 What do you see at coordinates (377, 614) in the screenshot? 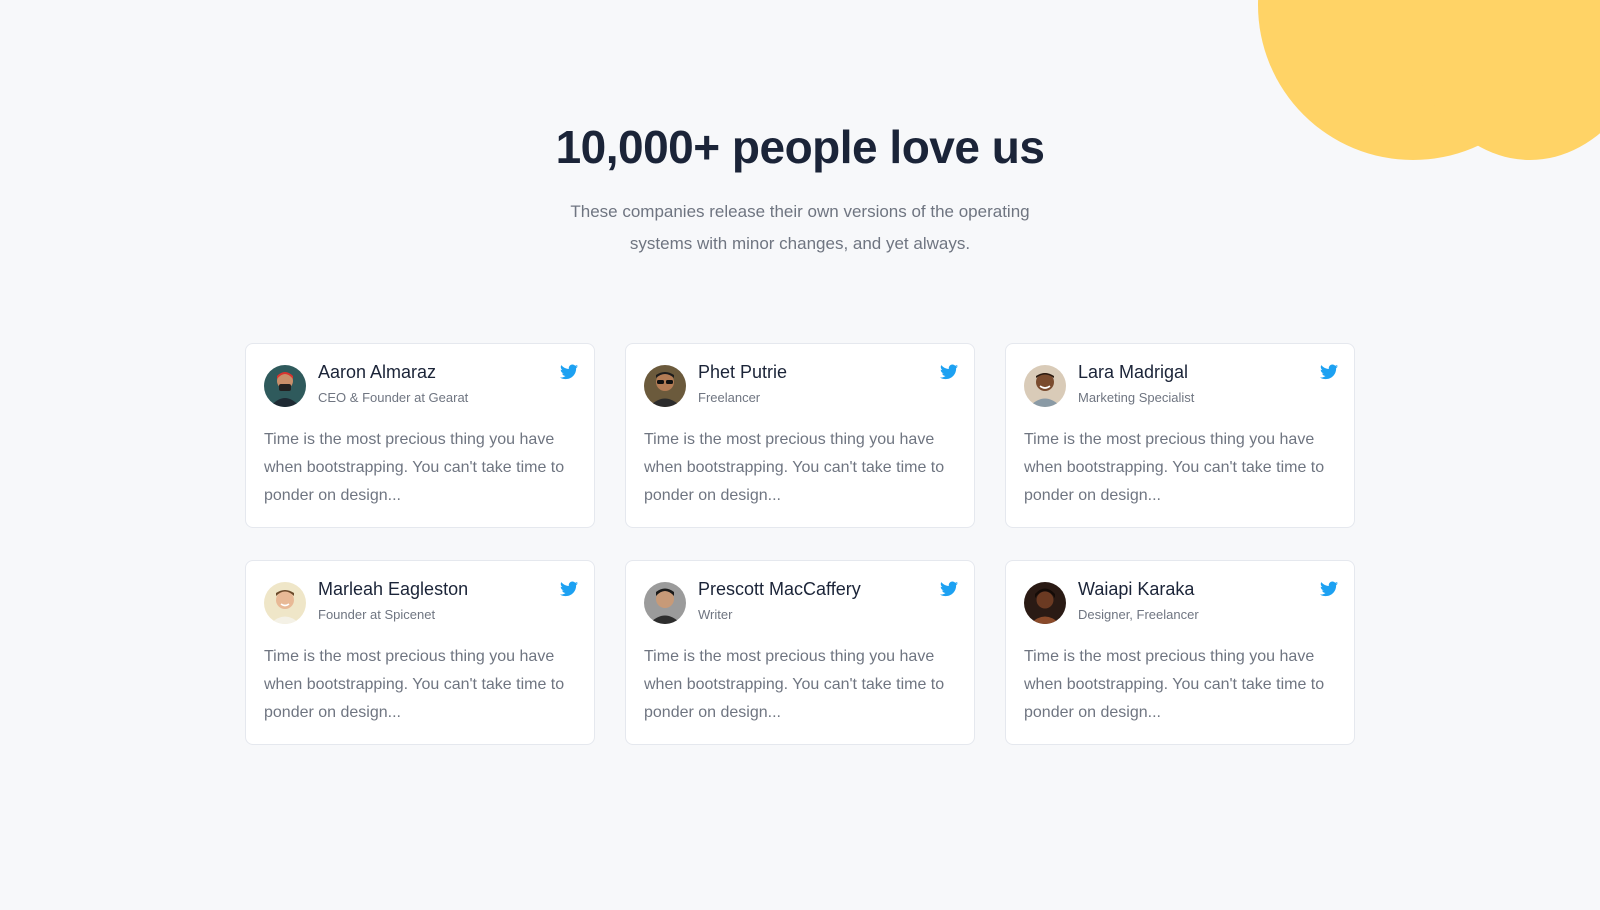
I see `person-role: Founder at Spicenet` at bounding box center [377, 614].